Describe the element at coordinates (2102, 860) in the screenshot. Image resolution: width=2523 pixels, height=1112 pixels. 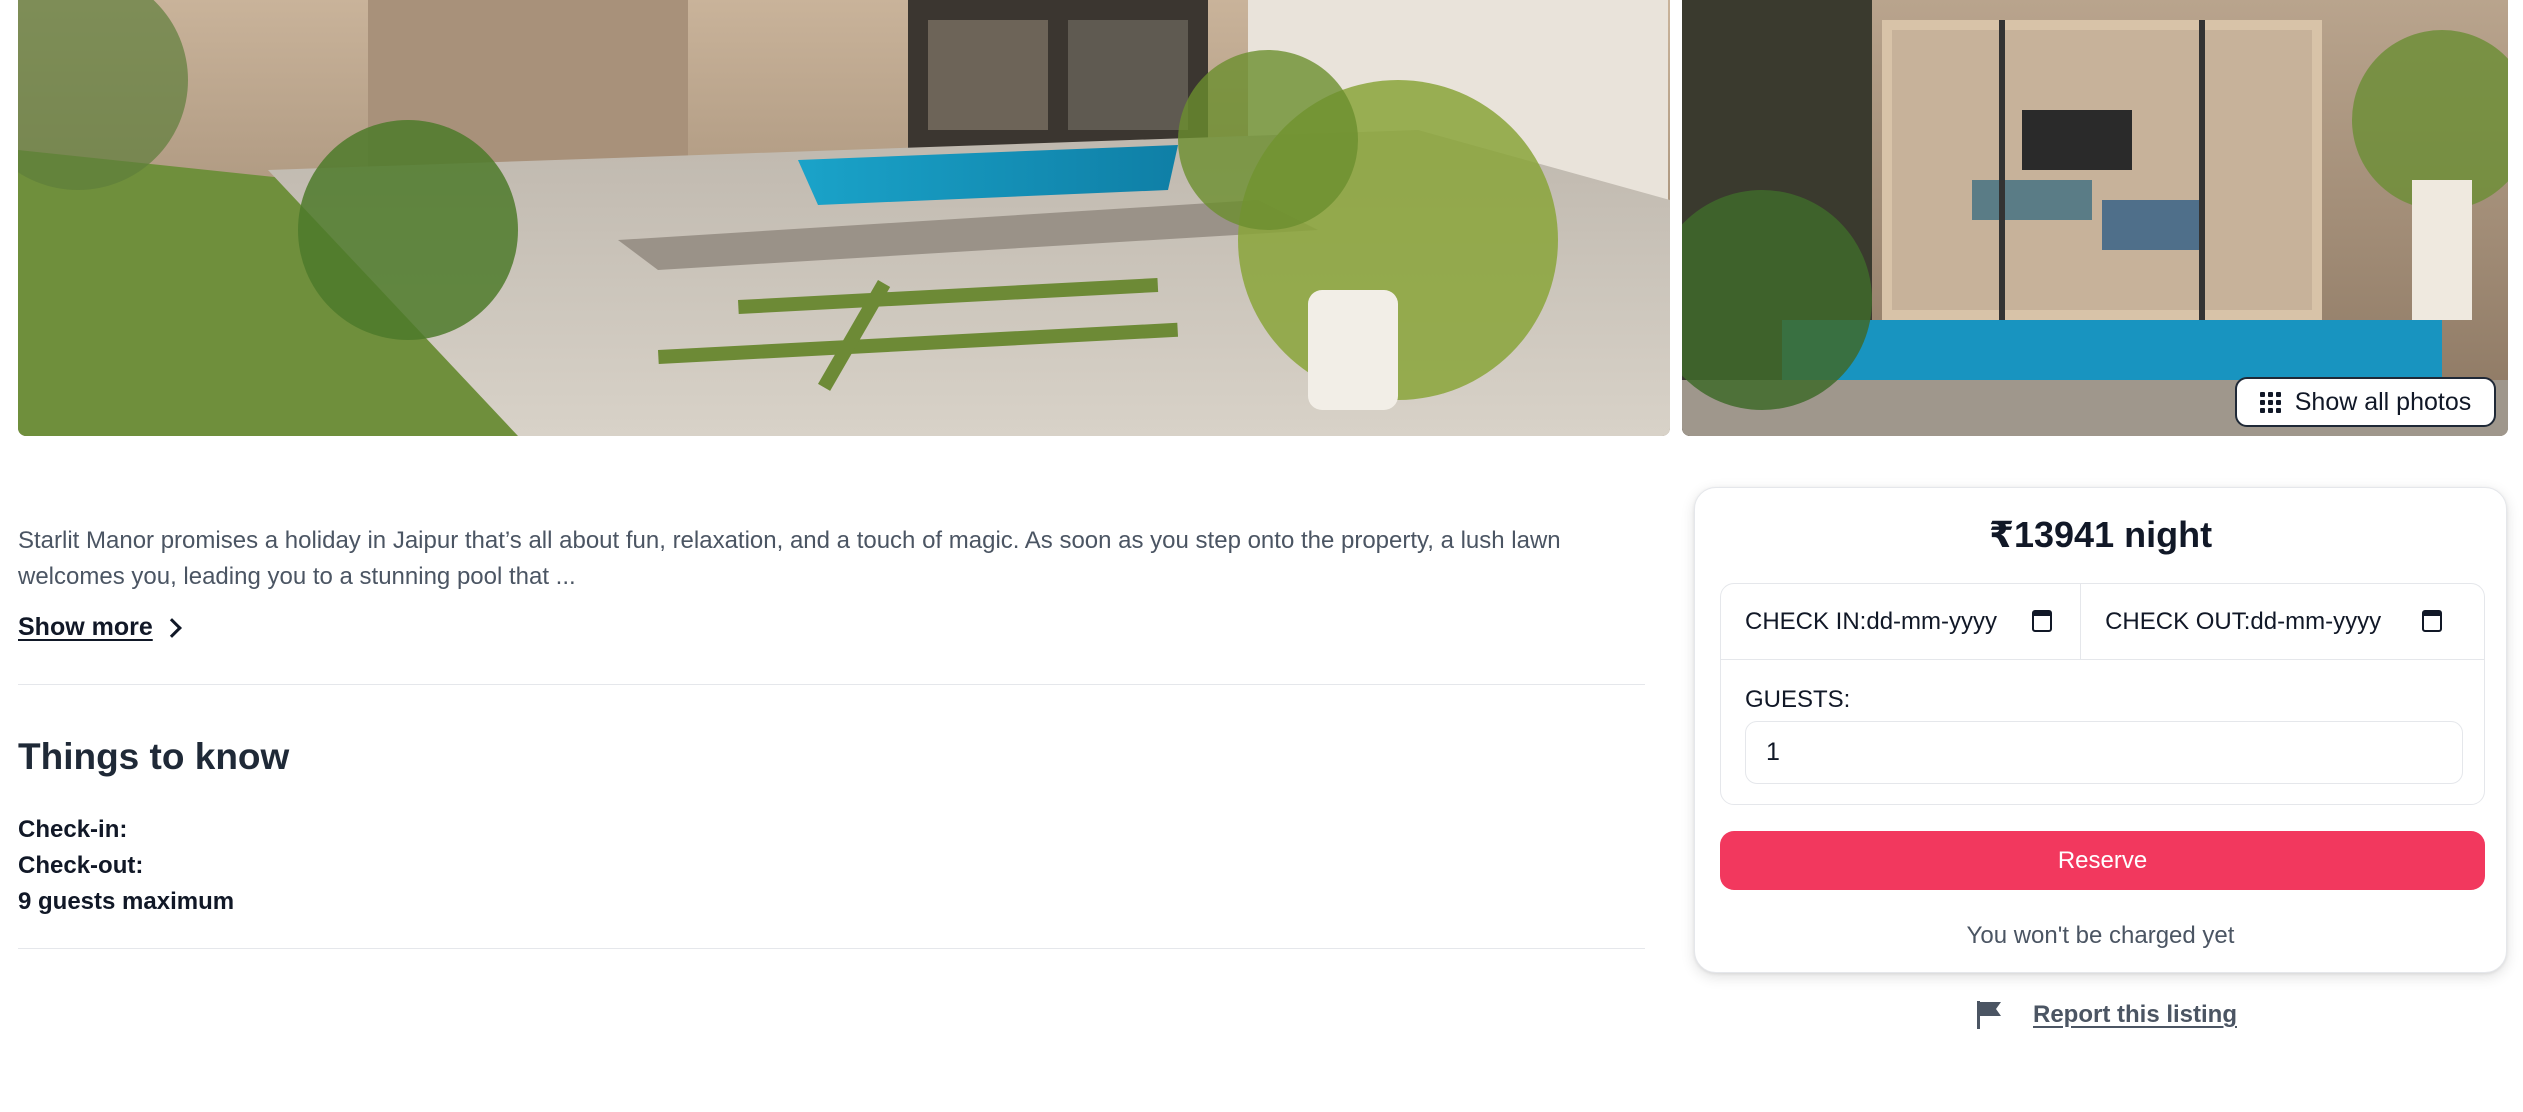
I see `reserve-button: Reserve` at that location.